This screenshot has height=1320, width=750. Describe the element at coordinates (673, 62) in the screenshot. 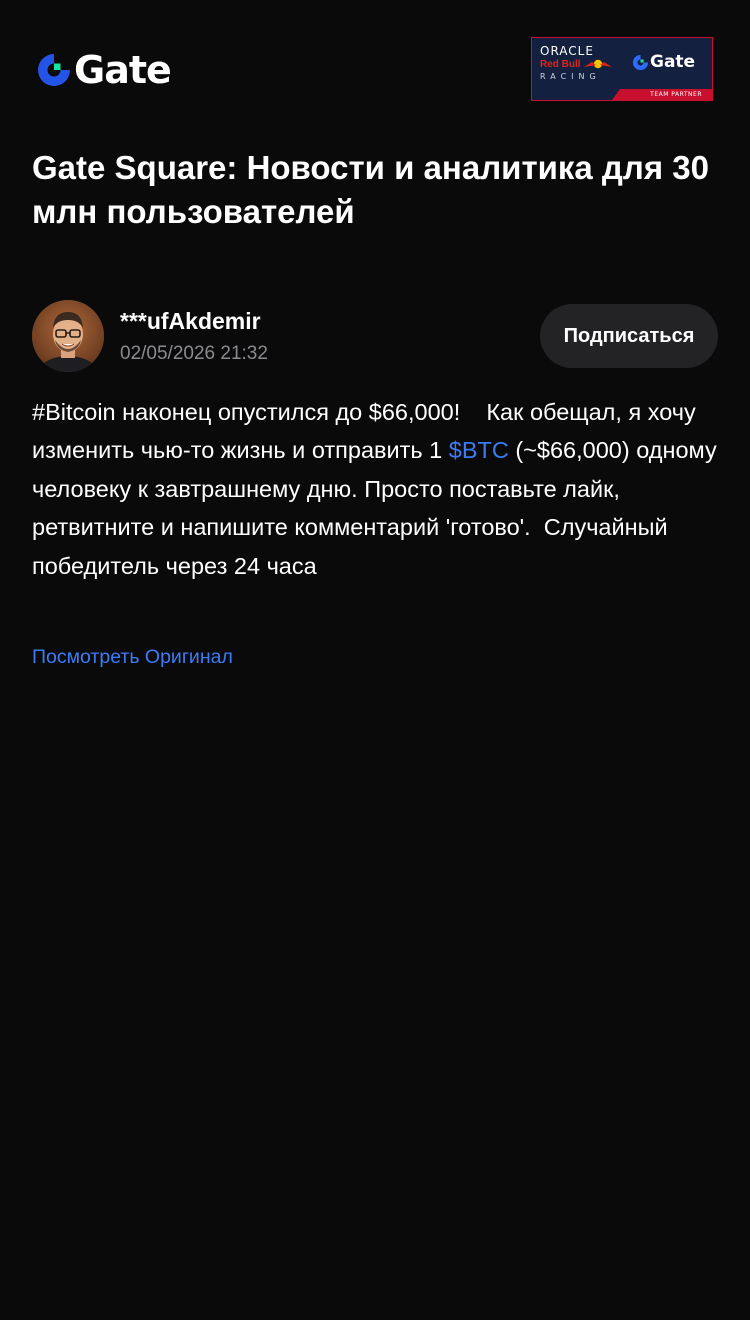

I see `partner-gate-text: Gate` at that location.